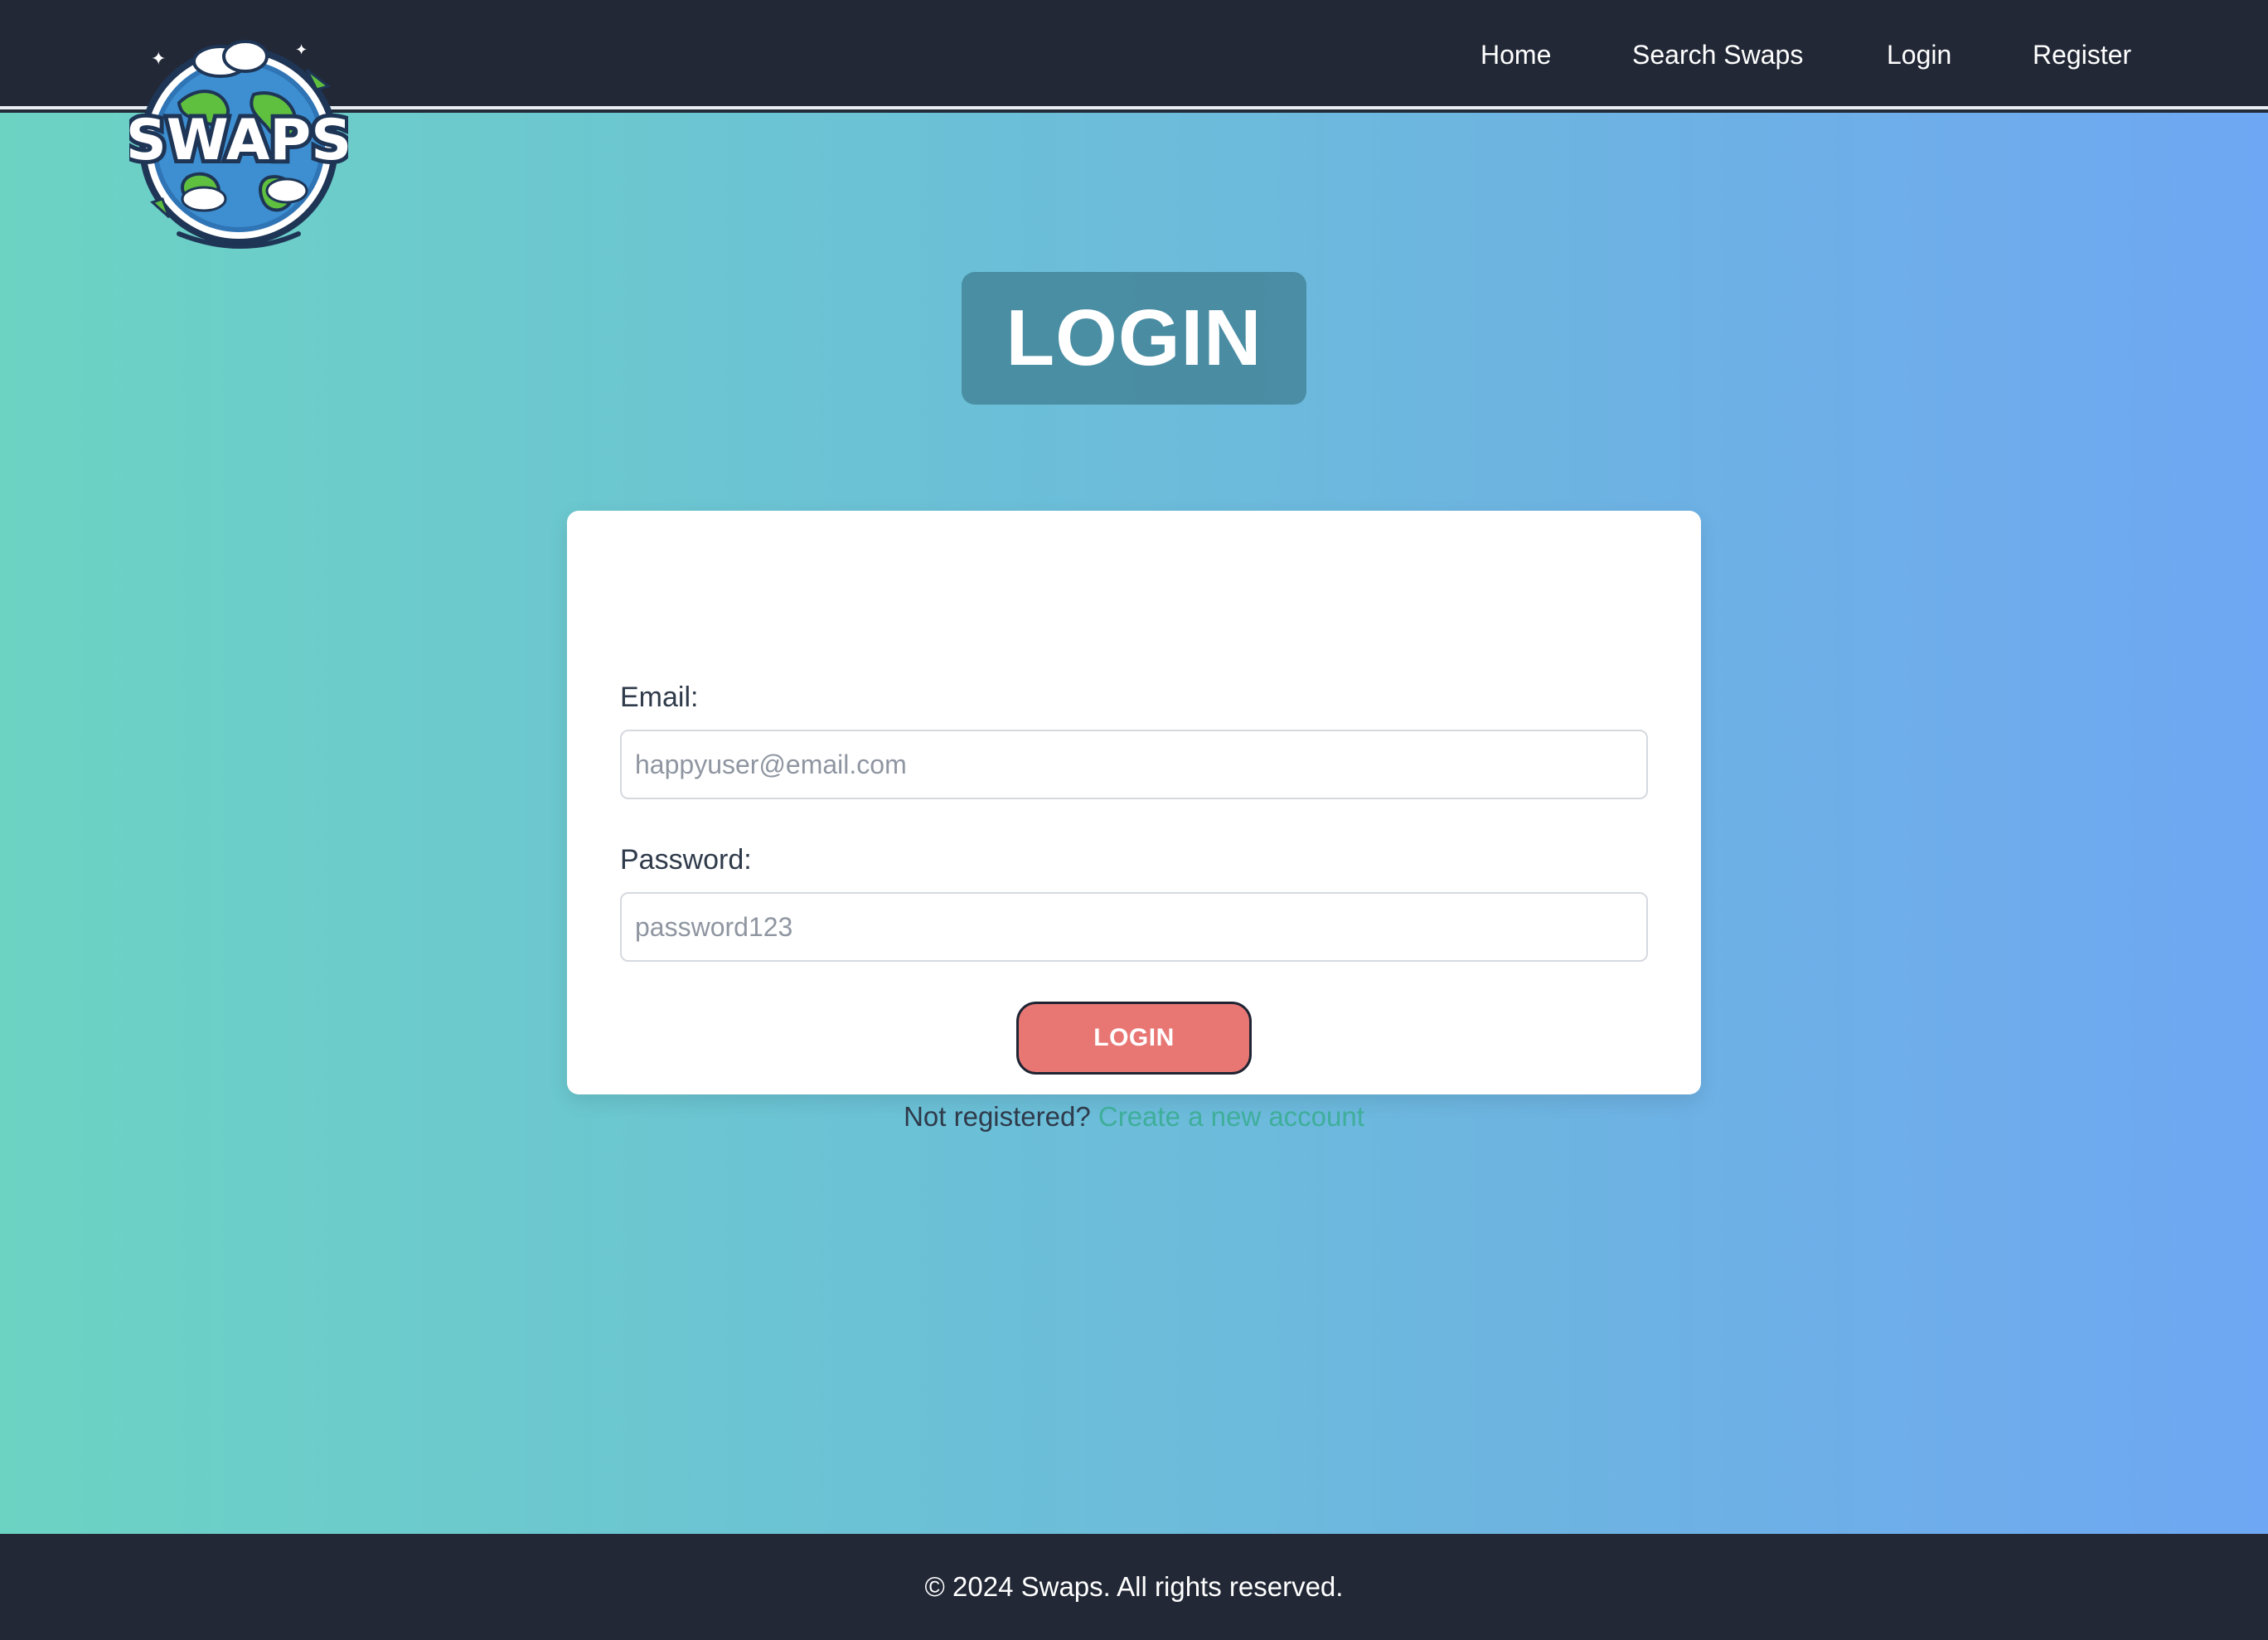 Image resolution: width=2268 pixels, height=1640 pixels. What do you see at coordinates (1134, 927) in the screenshot?
I see `password-field` at bounding box center [1134, 927].